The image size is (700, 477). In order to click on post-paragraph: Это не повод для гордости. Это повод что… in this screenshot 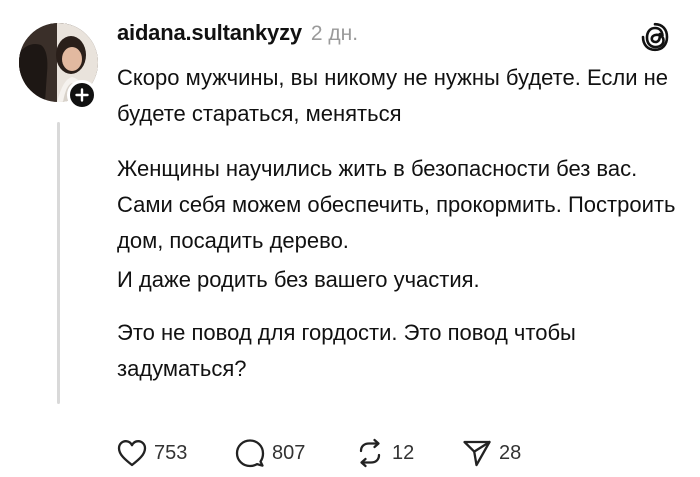, I will do `click(346, 350)`.